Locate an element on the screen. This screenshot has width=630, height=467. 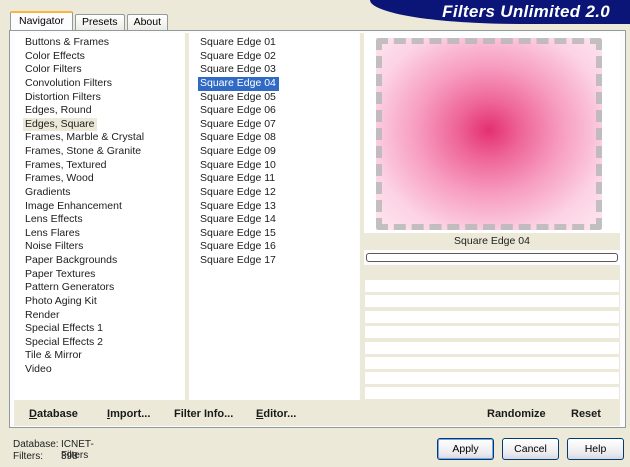
category-item: Noise Filters is located at coordinates (54, 247).